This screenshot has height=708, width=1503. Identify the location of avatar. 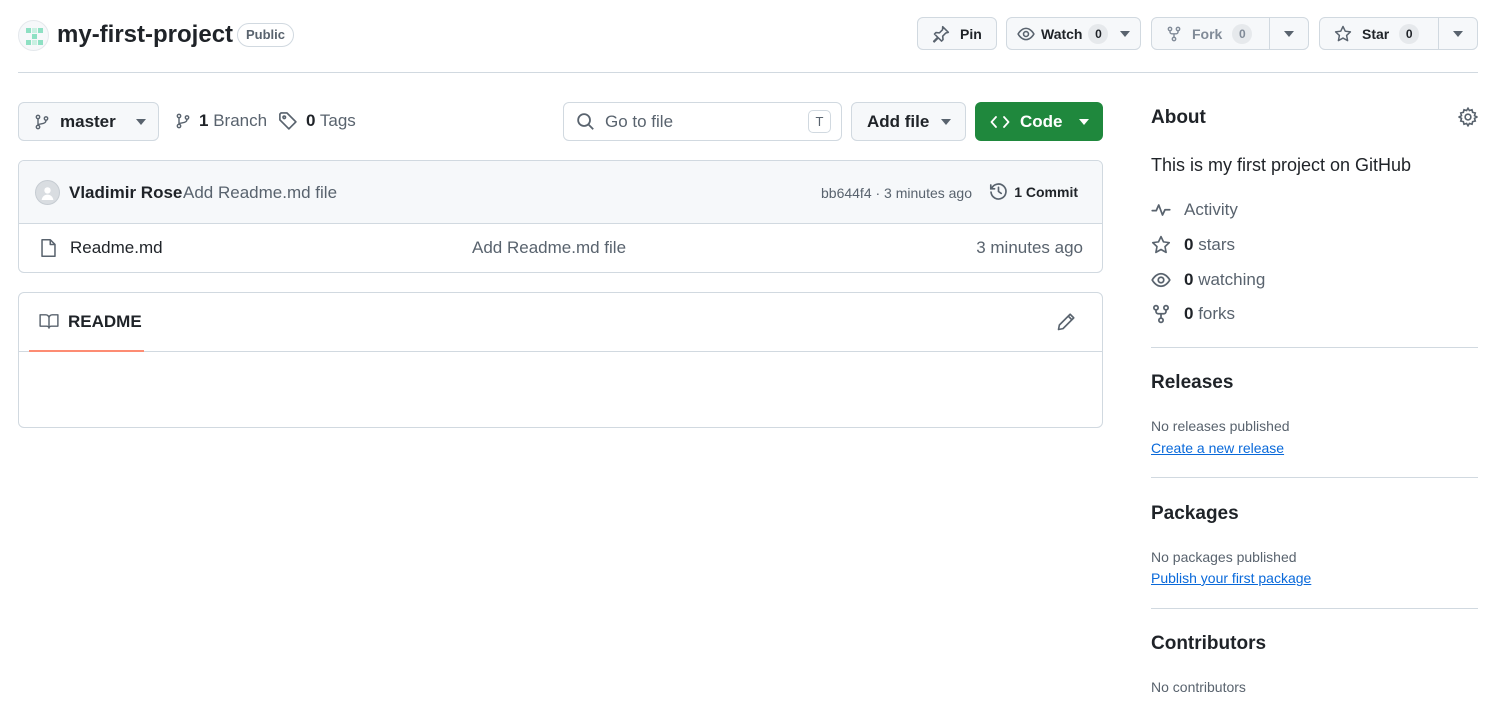
(47, 192).